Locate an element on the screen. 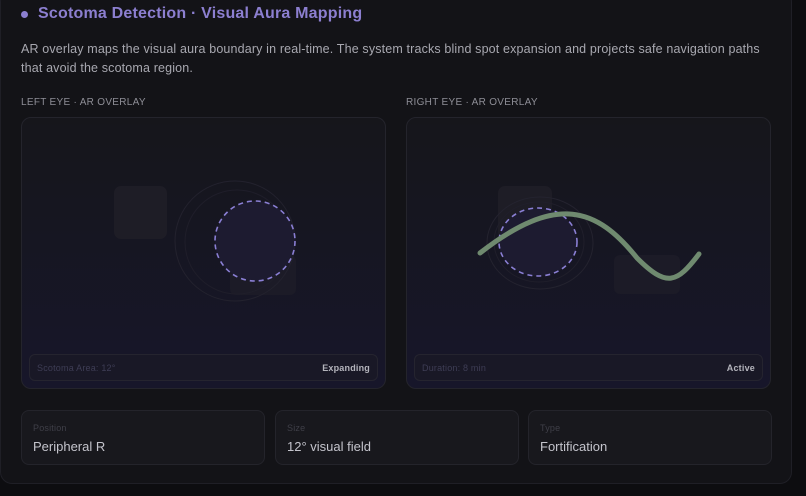 The height and width of the screenshot is (496, 806). section-title: Scotoma Detection · Visual Aura Mapping is located at coordinates (200, 13).